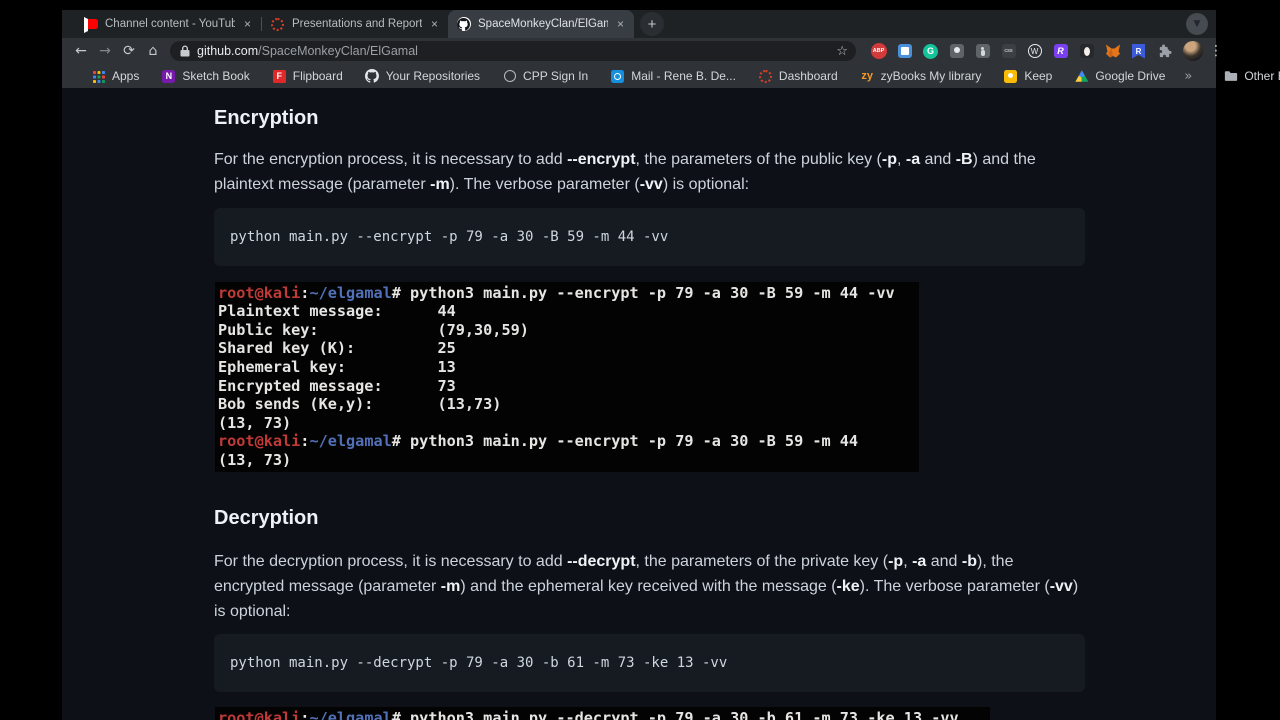 This screenshot has height=720, width=1280. What do you see at coordinates (81, 51) in the screenshot?
I see `back-button: ←` at bounding box center [81, 51].